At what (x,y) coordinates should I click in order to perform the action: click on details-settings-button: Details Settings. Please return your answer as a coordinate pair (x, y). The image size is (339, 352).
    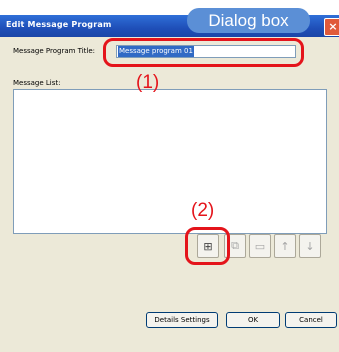
    Looking at the image, I should click on (182, 320).